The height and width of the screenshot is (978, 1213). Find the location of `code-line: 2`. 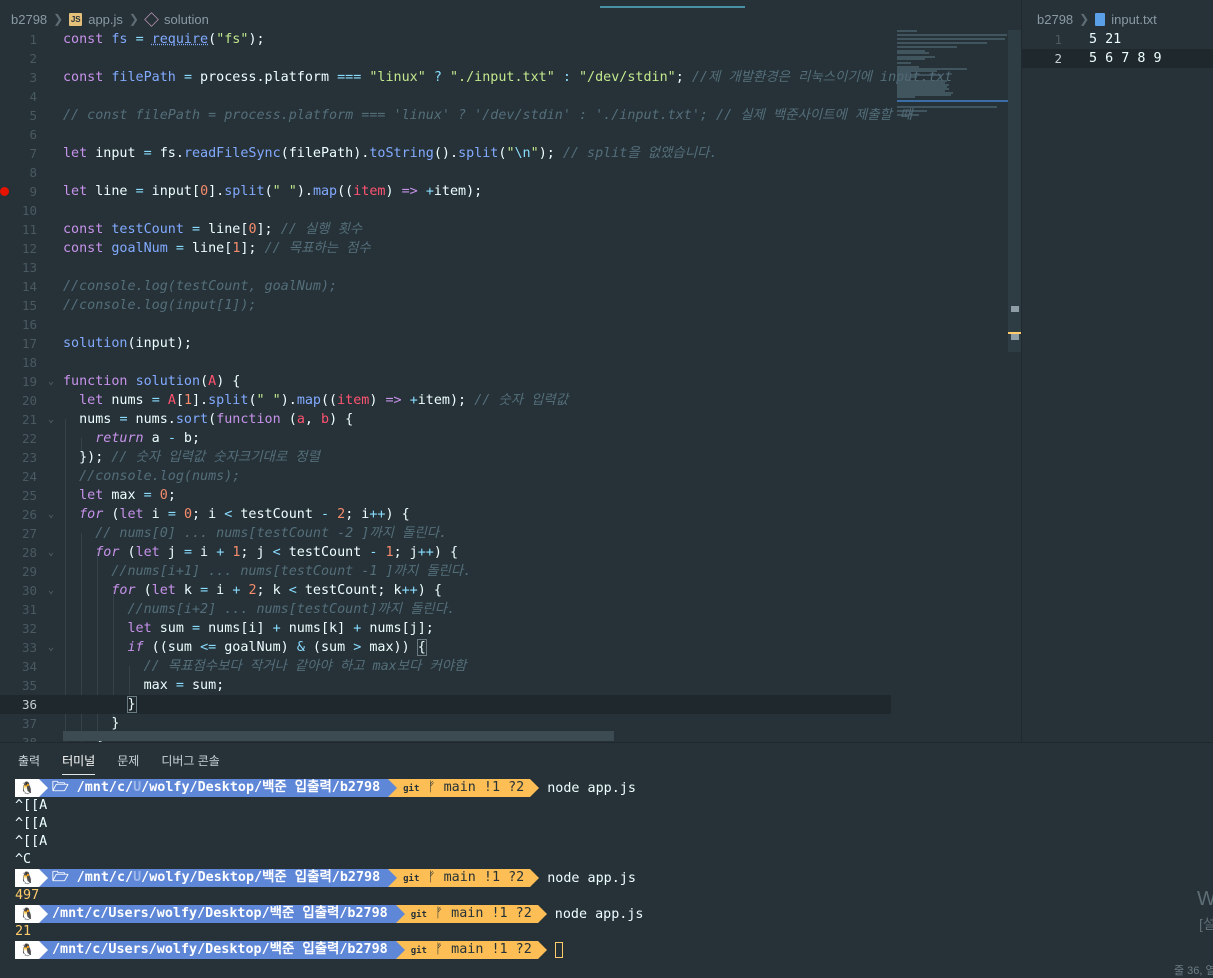

code-line: 2 is located at coordinates (445, 58).